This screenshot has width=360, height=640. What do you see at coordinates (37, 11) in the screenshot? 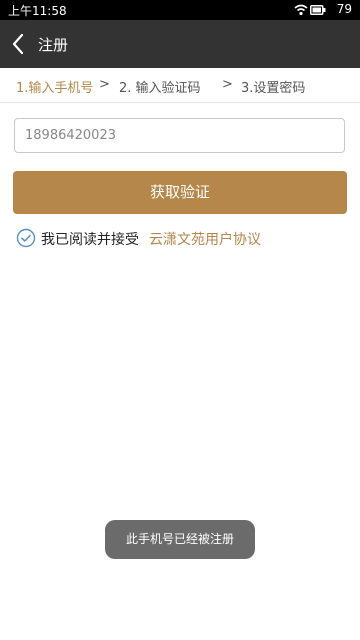
I see `status-time: 上午11:58` at bounding box center [37, 11].